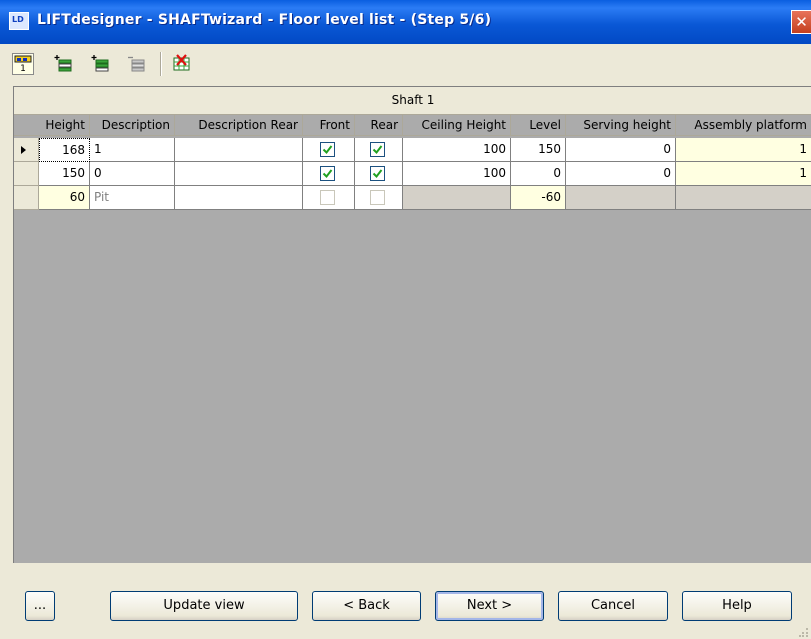 This screenshot has width=811, height=639. I want to click on insert-row-below-button, so click(101, 64).